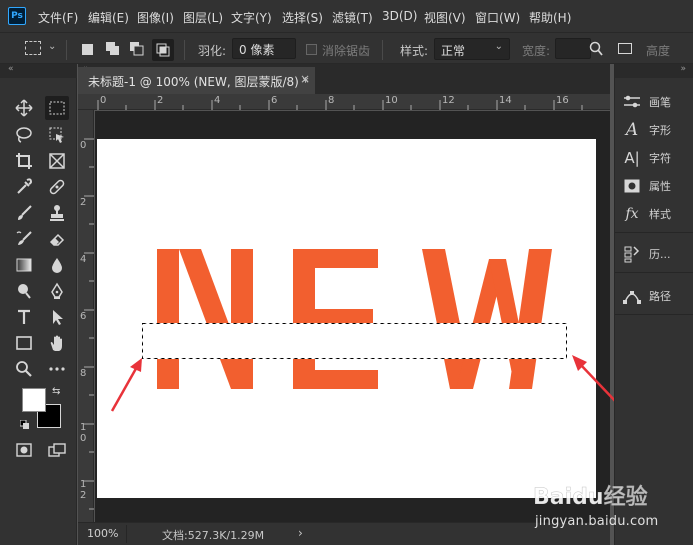 The height and width of the screenshot is (545, 693). I want to click on menu-edit: 编辑(E), so click(108, 17).